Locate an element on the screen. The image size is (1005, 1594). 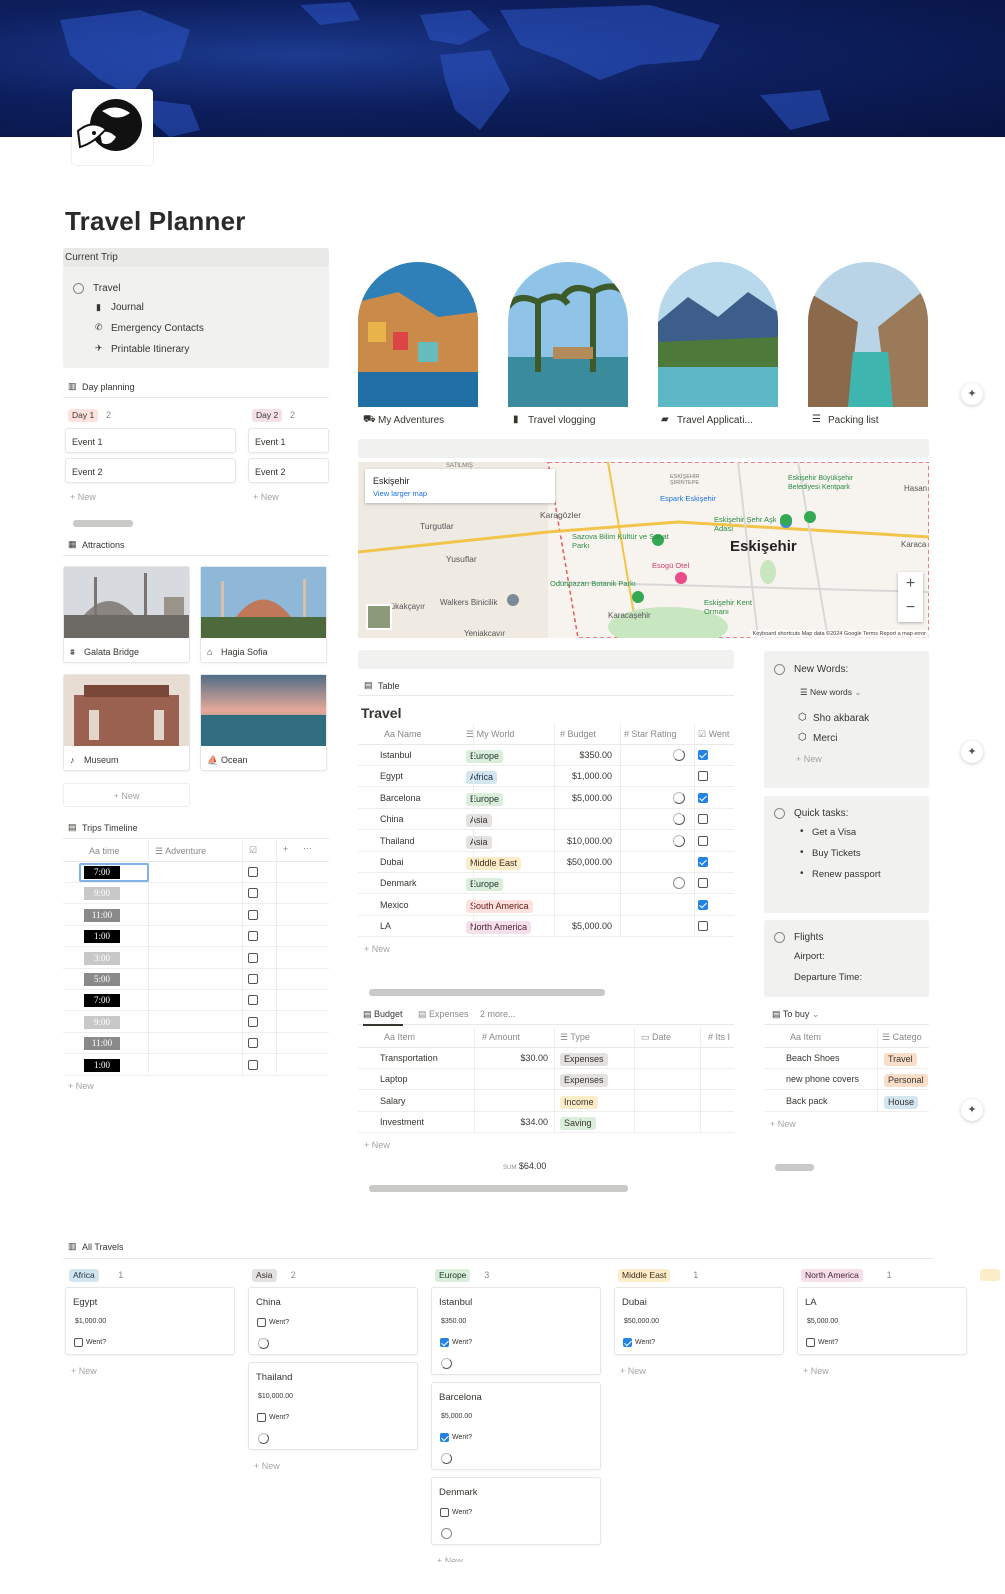
attractions-heading: Attractions is located at coordinates (103, 545).